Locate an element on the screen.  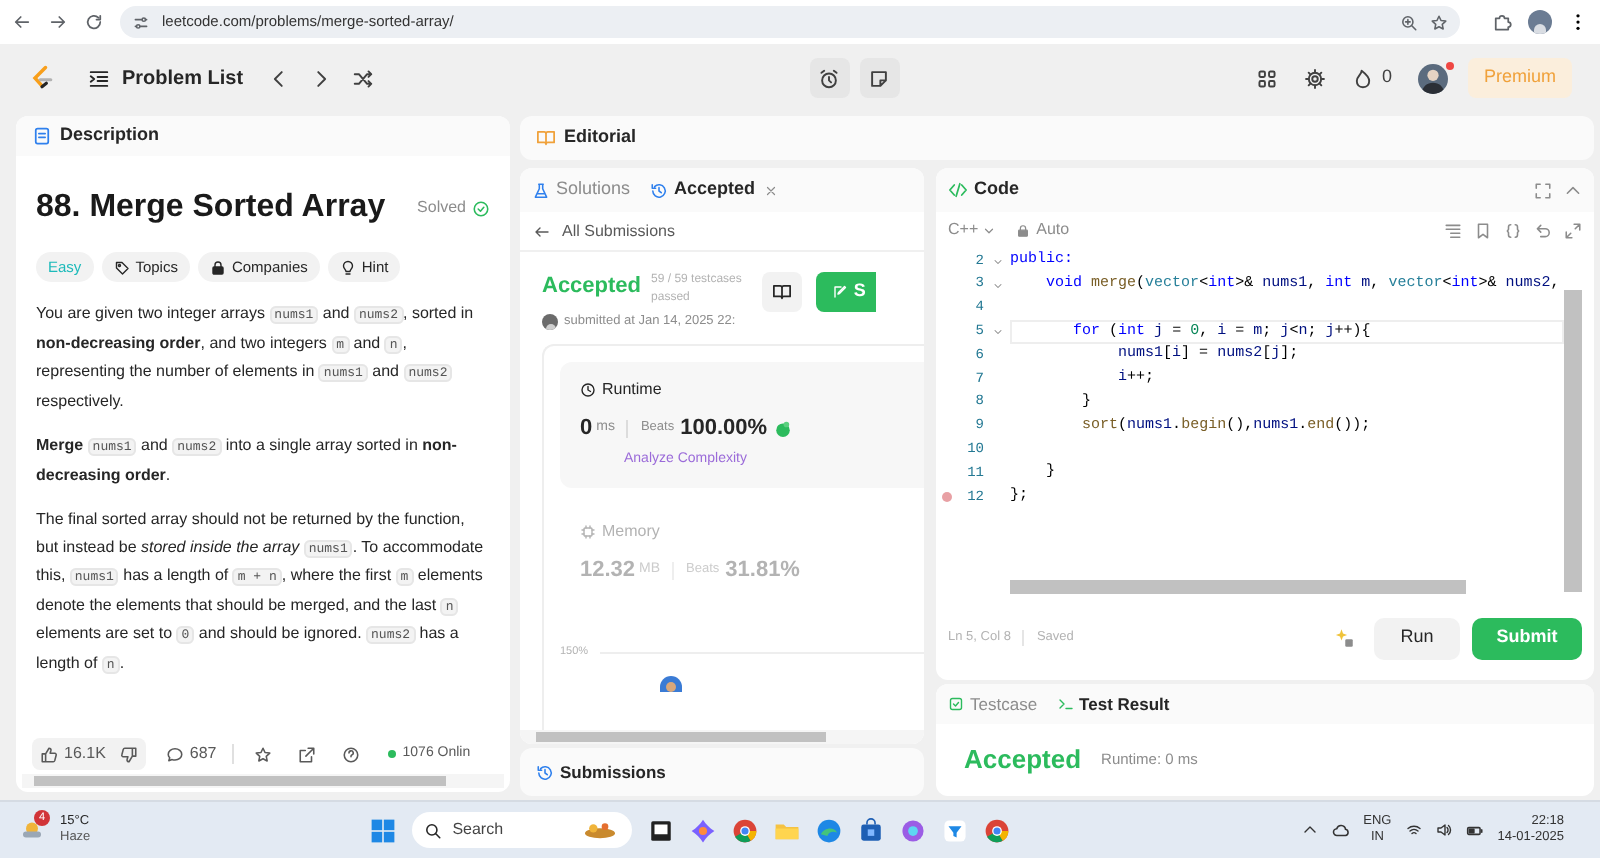
share-icon is located at coordinates (307, 754).